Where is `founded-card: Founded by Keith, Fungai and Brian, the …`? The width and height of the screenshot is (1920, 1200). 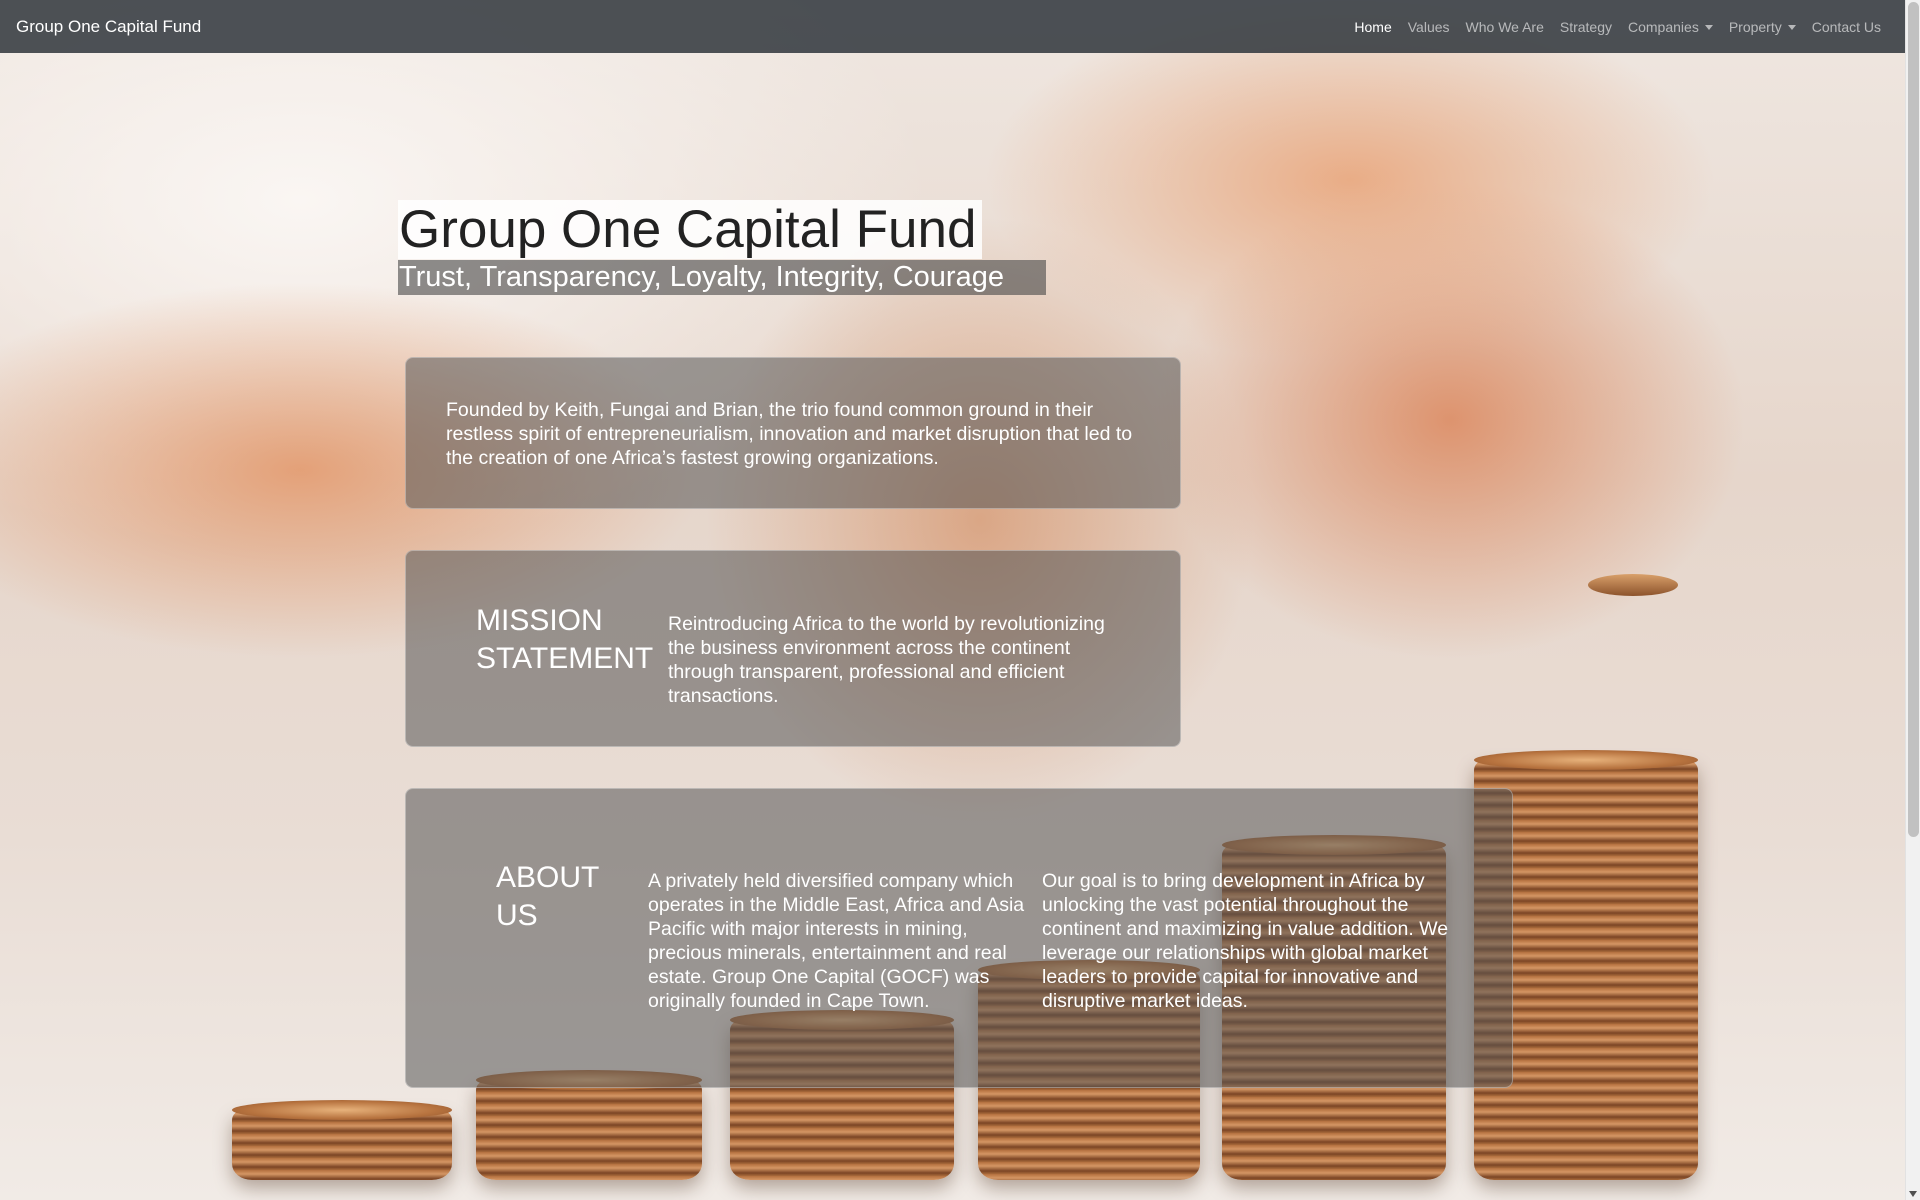 founded-card: Founded by Keith, Fungai and Brian, the … is located at coordinates (793, 433).